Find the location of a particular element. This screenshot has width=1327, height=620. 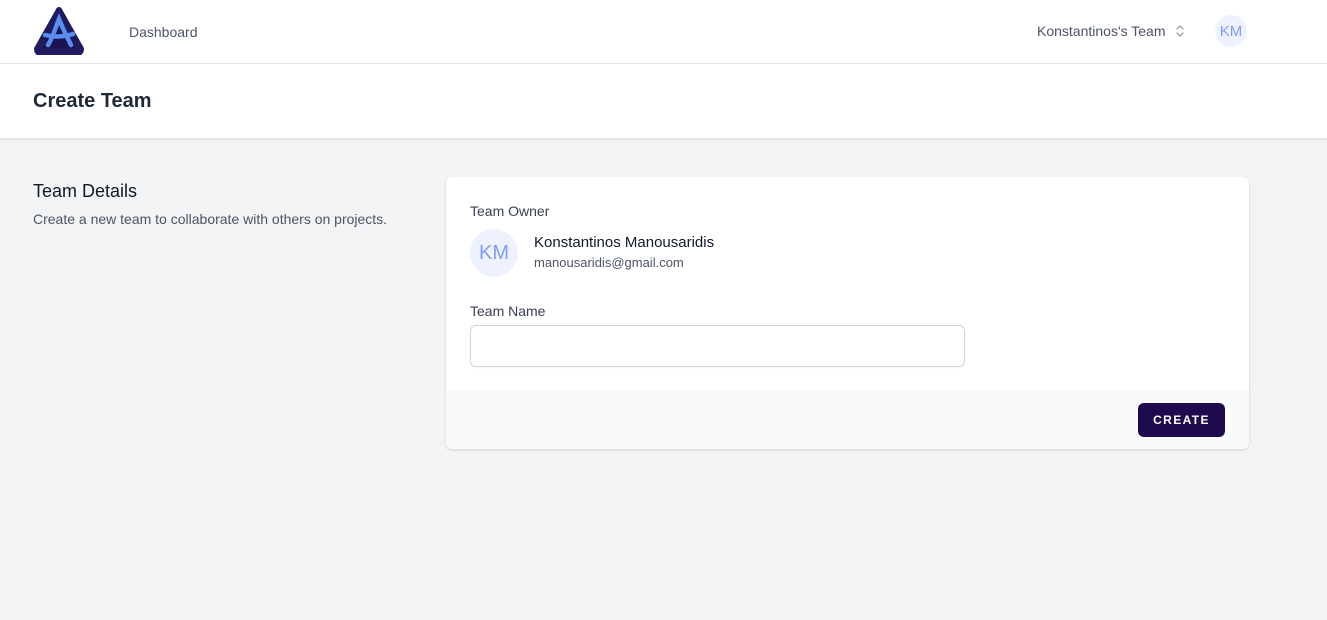

team-switcher: Konstantinos's Team is located at coordinates (1111, 31).